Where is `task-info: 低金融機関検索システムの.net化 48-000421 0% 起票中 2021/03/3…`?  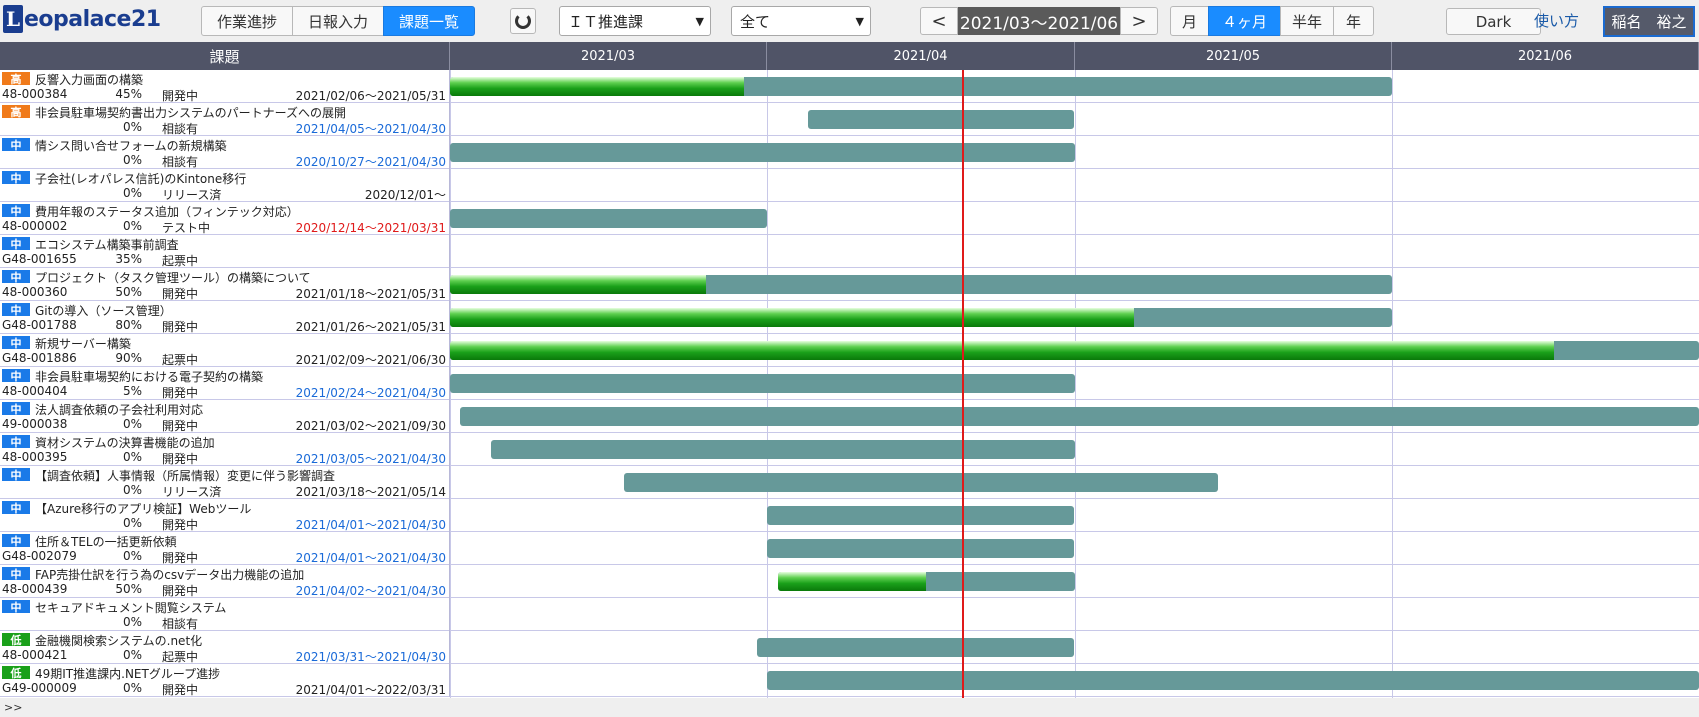
task-info: 低金融機関検索システムの.net化 48-000421 0% 起票中 2021/03/3… is located at coordinates (225, 647).